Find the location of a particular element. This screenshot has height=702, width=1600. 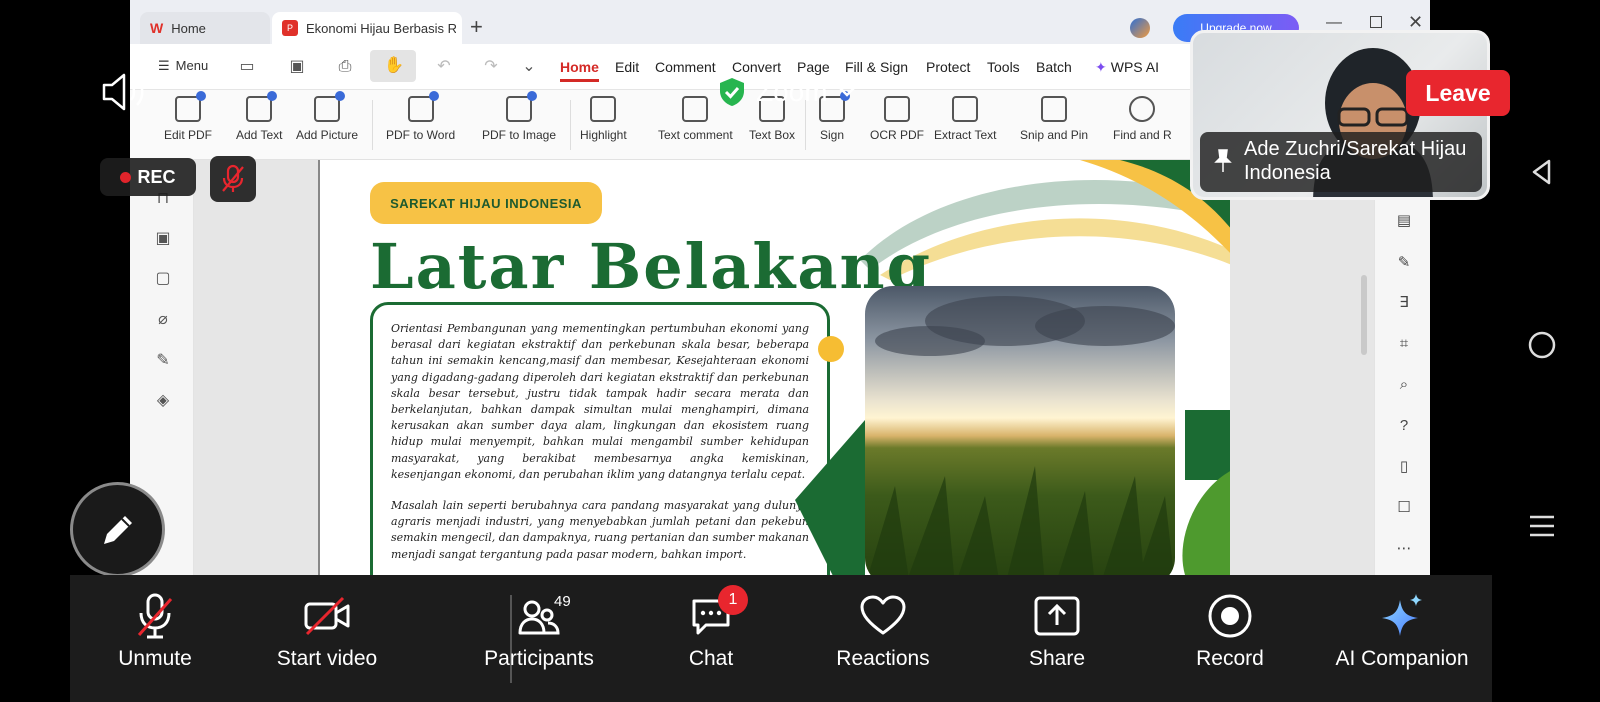

attachment-icon: ⌀ is located at coordinates (163, 320).